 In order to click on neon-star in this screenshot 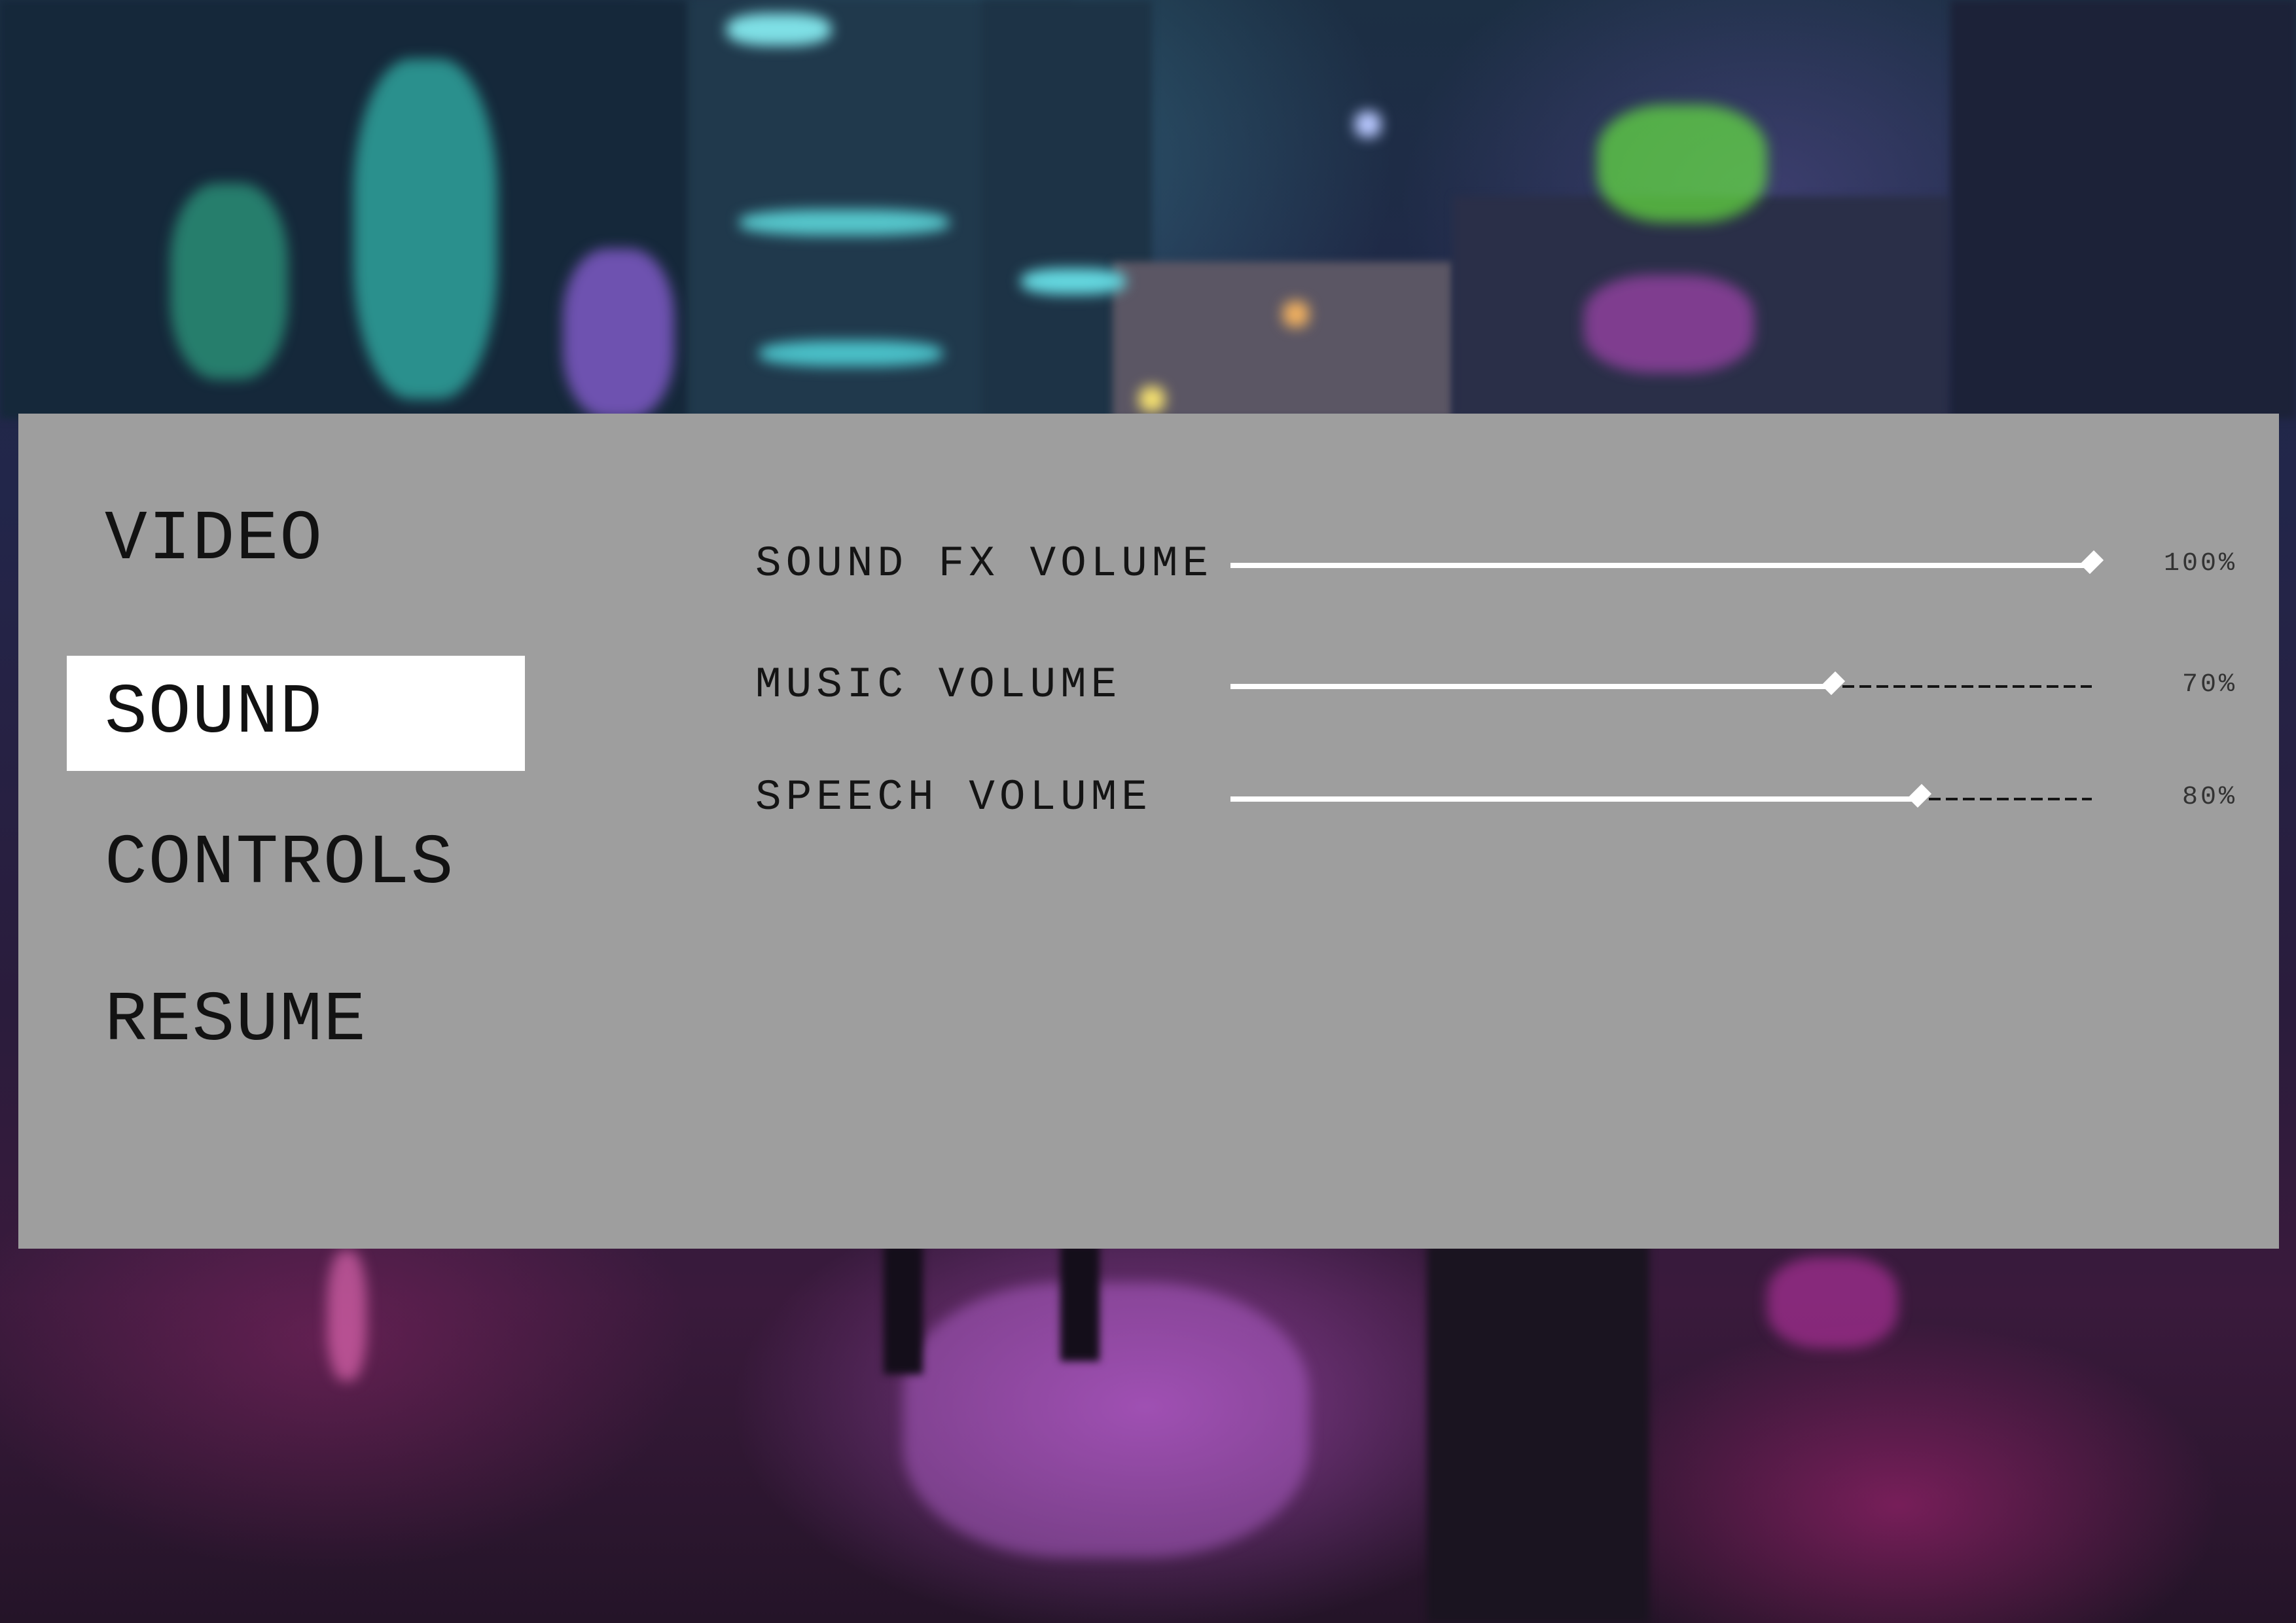, I will do `click(229, 281)`.